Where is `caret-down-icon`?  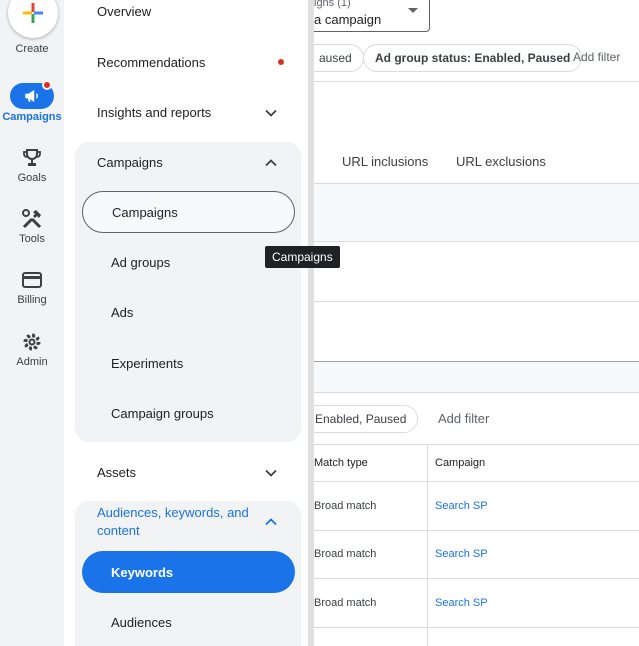
caret-down-icon is located at coordinates (413, 10).